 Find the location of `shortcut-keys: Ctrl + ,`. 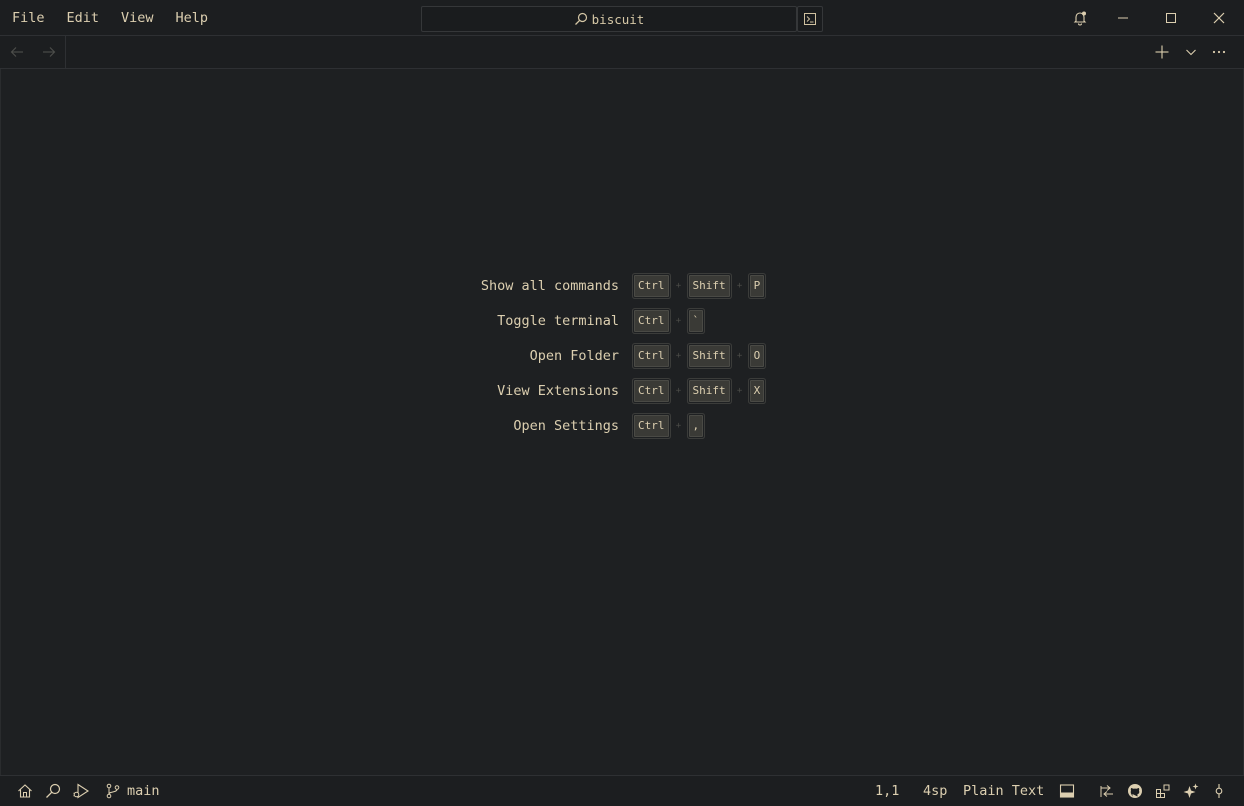

shortcut-keys: Ctrl + , is located at coordinates (669, 425).